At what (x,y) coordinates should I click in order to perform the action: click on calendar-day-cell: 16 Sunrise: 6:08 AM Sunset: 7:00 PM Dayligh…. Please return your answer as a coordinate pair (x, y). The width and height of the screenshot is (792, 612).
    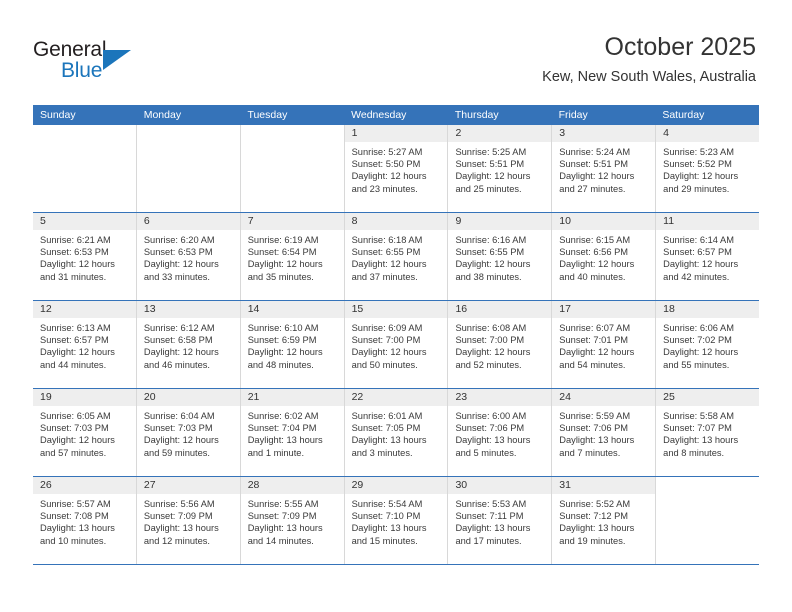
    Looking at the image, I should click on (499, 344).